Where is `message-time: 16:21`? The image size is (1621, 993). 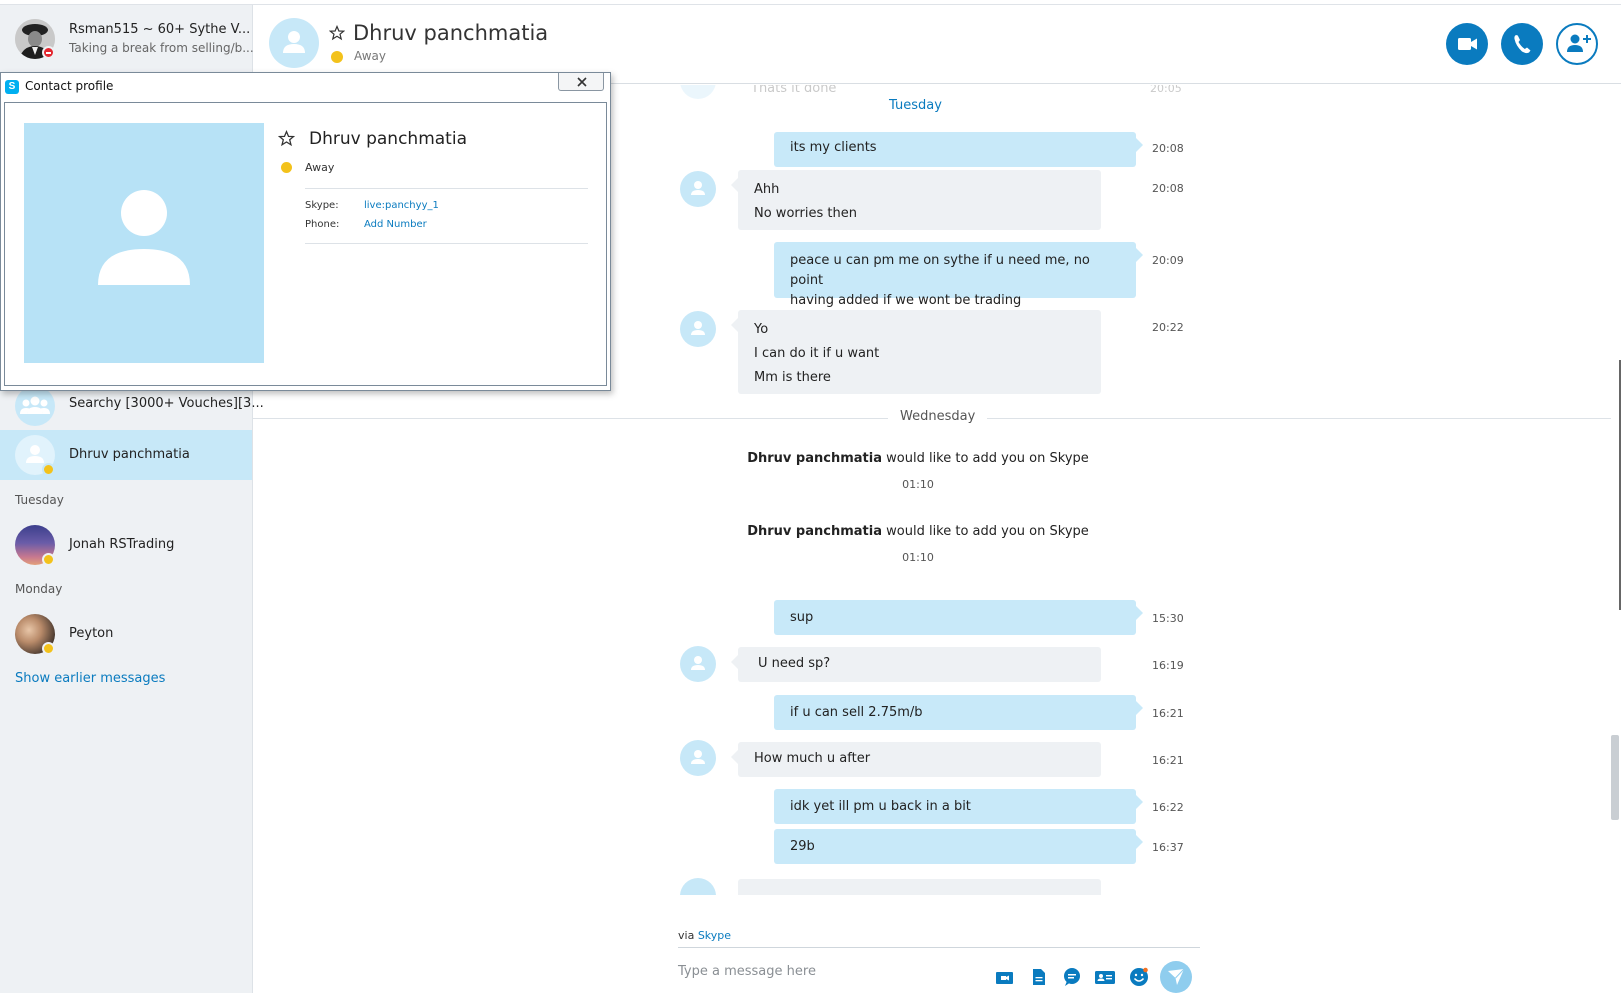 message-time: 16:21 is located at coordinates (1168, 760).